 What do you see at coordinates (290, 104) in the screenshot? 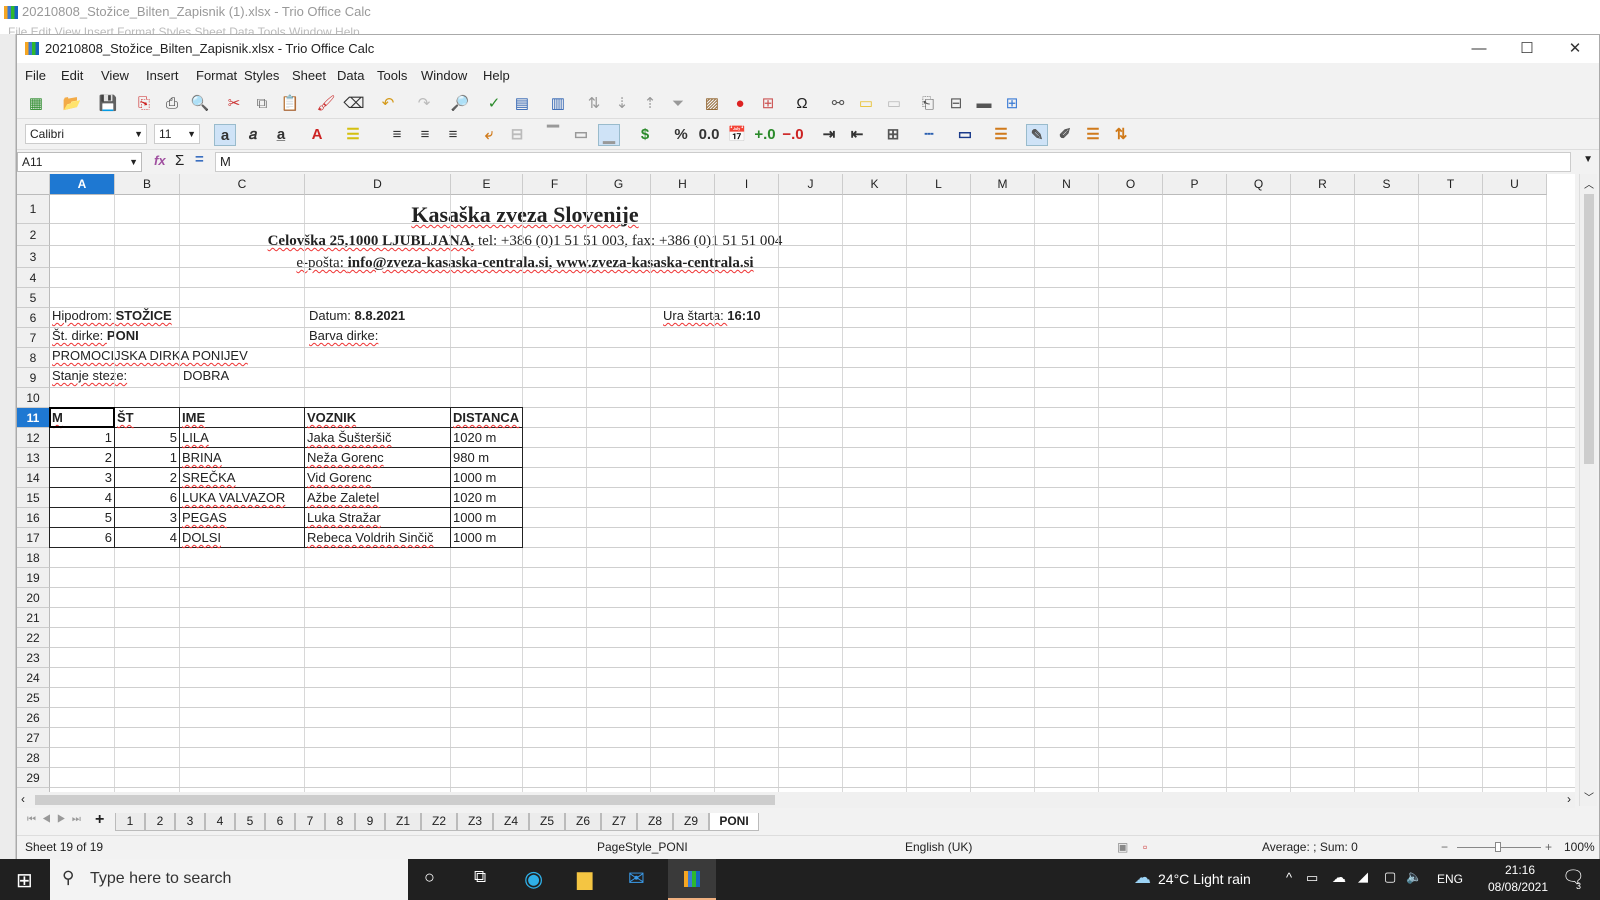
I see `paste-icon: 📋` at bounding box center [290, 104].